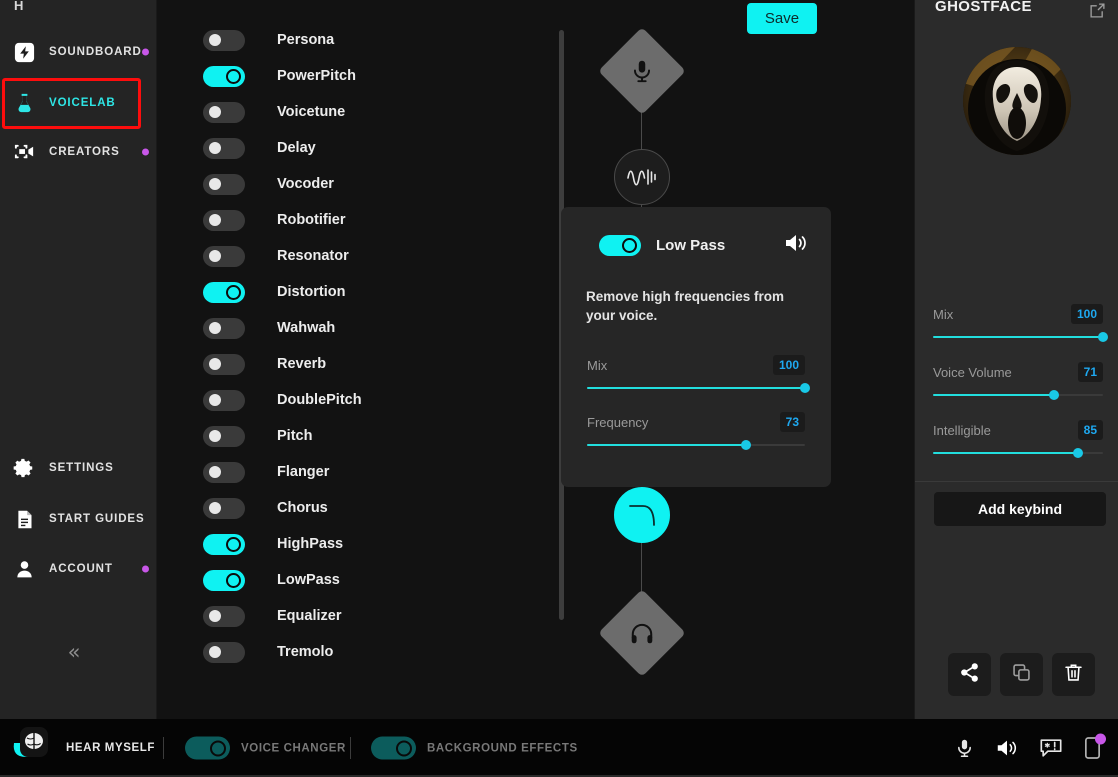 The image size is (1118, 777). I want to click on sidebar-item-soundboard: SOUNDBOARD, so click(78, 52).